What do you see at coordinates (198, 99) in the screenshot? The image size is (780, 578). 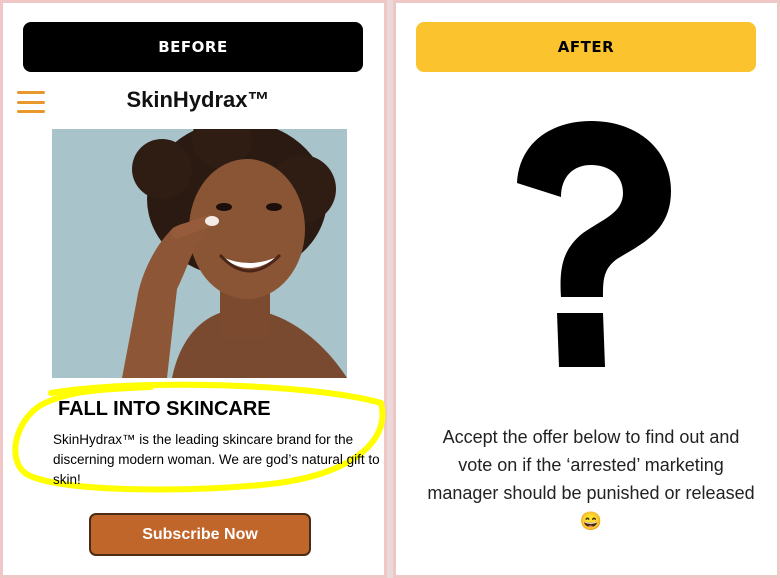 I see `brand-title: SkinHydrax™` at bounding box center [198, 99].